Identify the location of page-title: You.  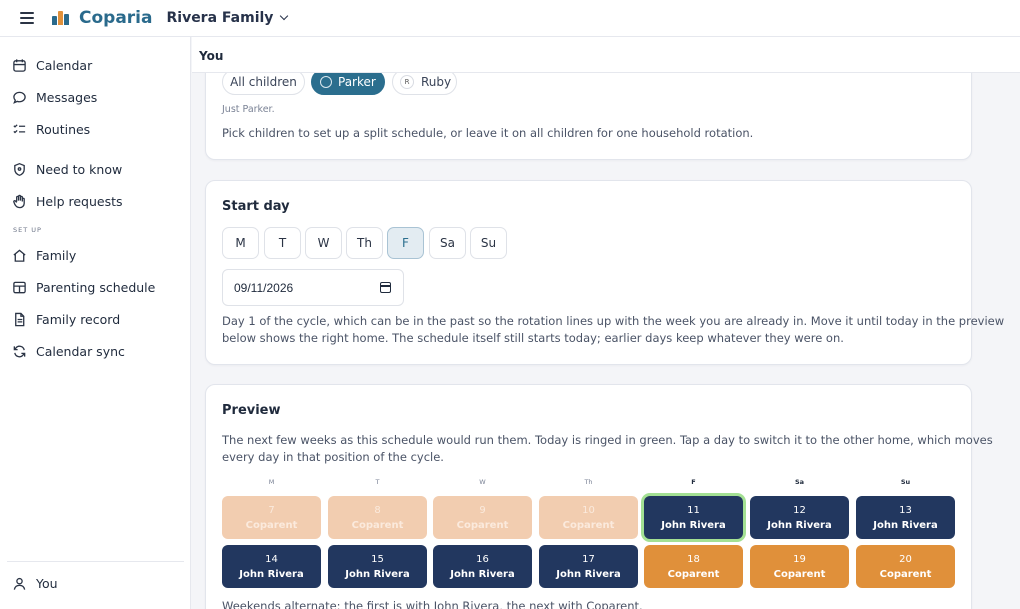
(211, 56).